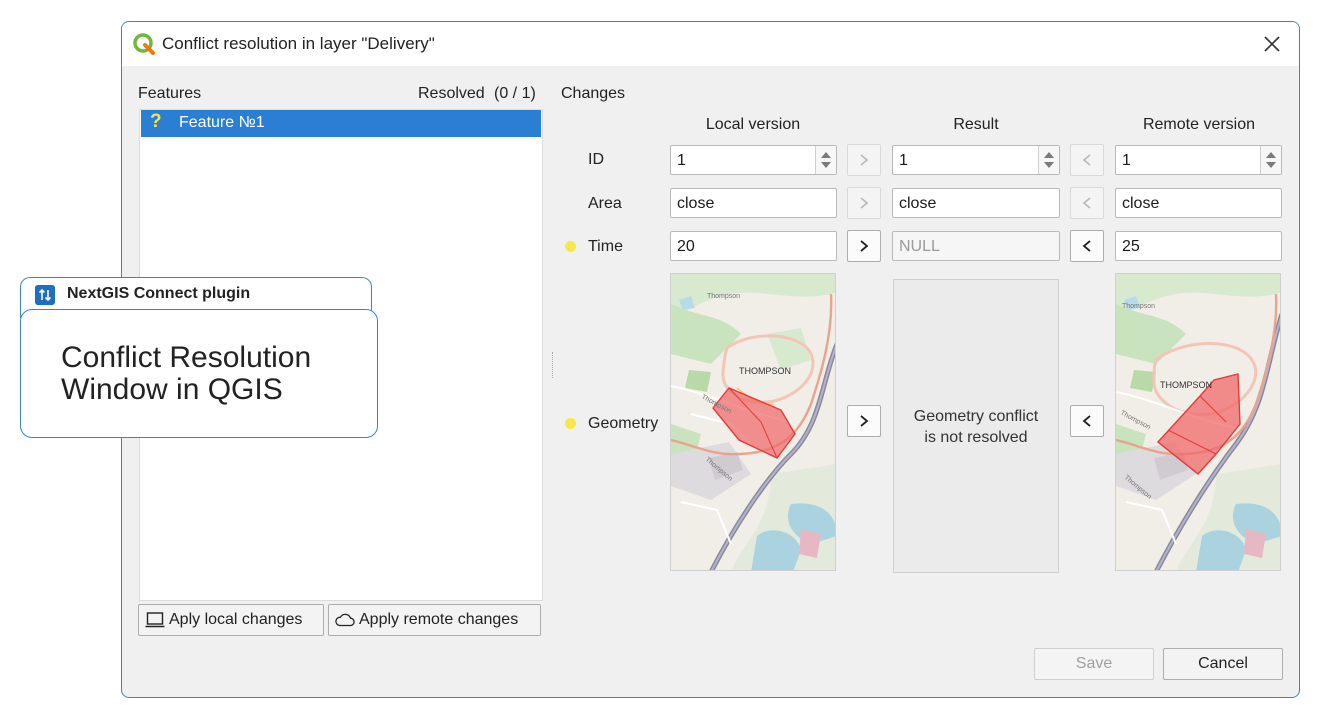 The image size is (1320, 718). What do you see at coordinates (1131, 246) in the screenshot?
I see `time-remote-value: 25` at bounding box center [1131, 246].